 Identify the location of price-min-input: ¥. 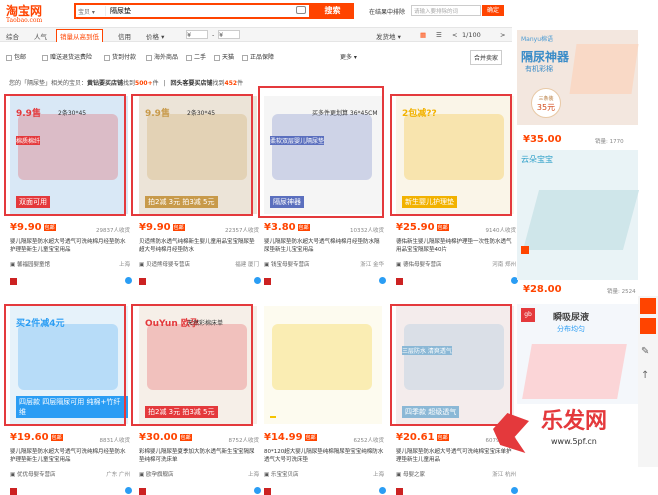
(197, 34).